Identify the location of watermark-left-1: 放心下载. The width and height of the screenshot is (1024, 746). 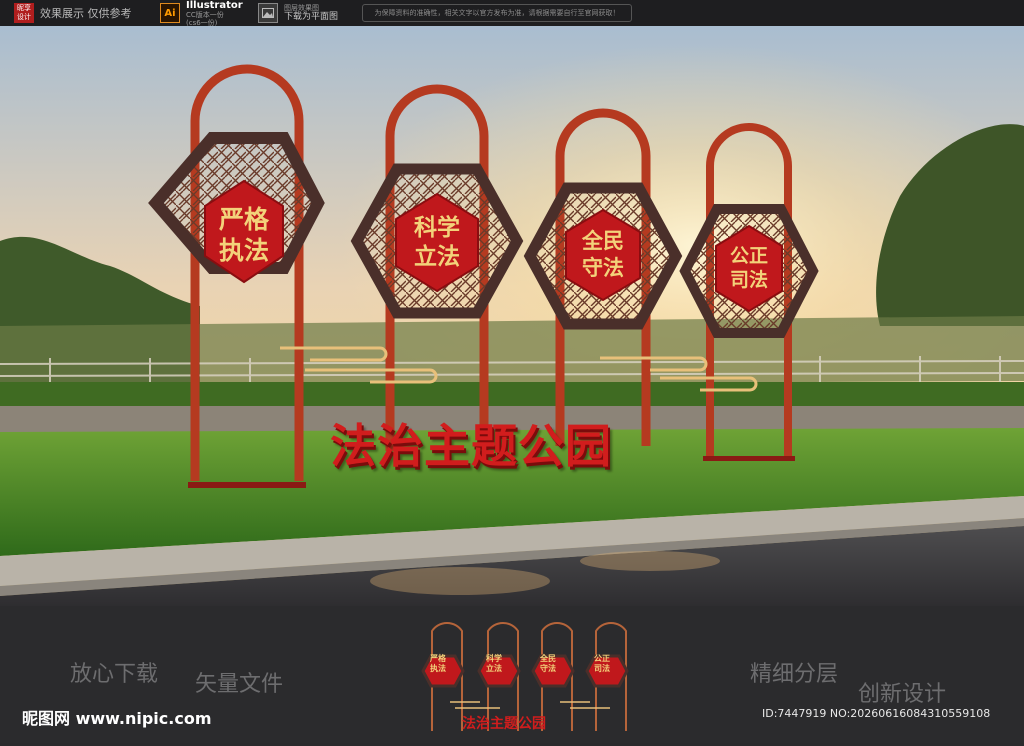
(114, 674).